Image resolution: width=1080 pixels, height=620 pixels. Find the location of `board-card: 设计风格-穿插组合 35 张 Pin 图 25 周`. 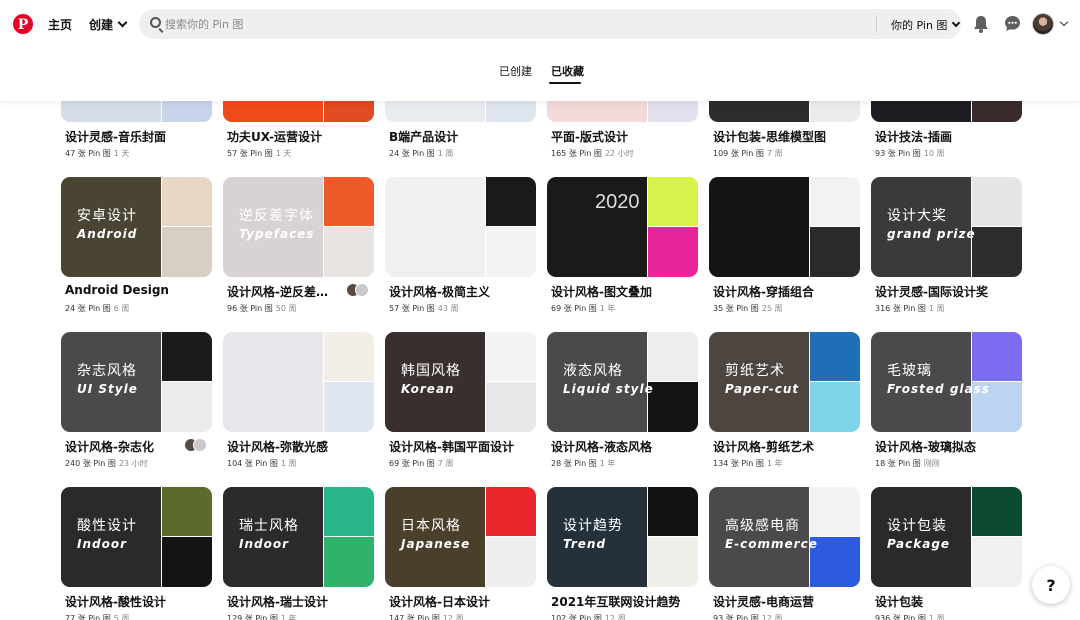

board-card: 设计风格-穿插组合 35 张 Pin 图 25 周 is located at coordinates (784, 247).